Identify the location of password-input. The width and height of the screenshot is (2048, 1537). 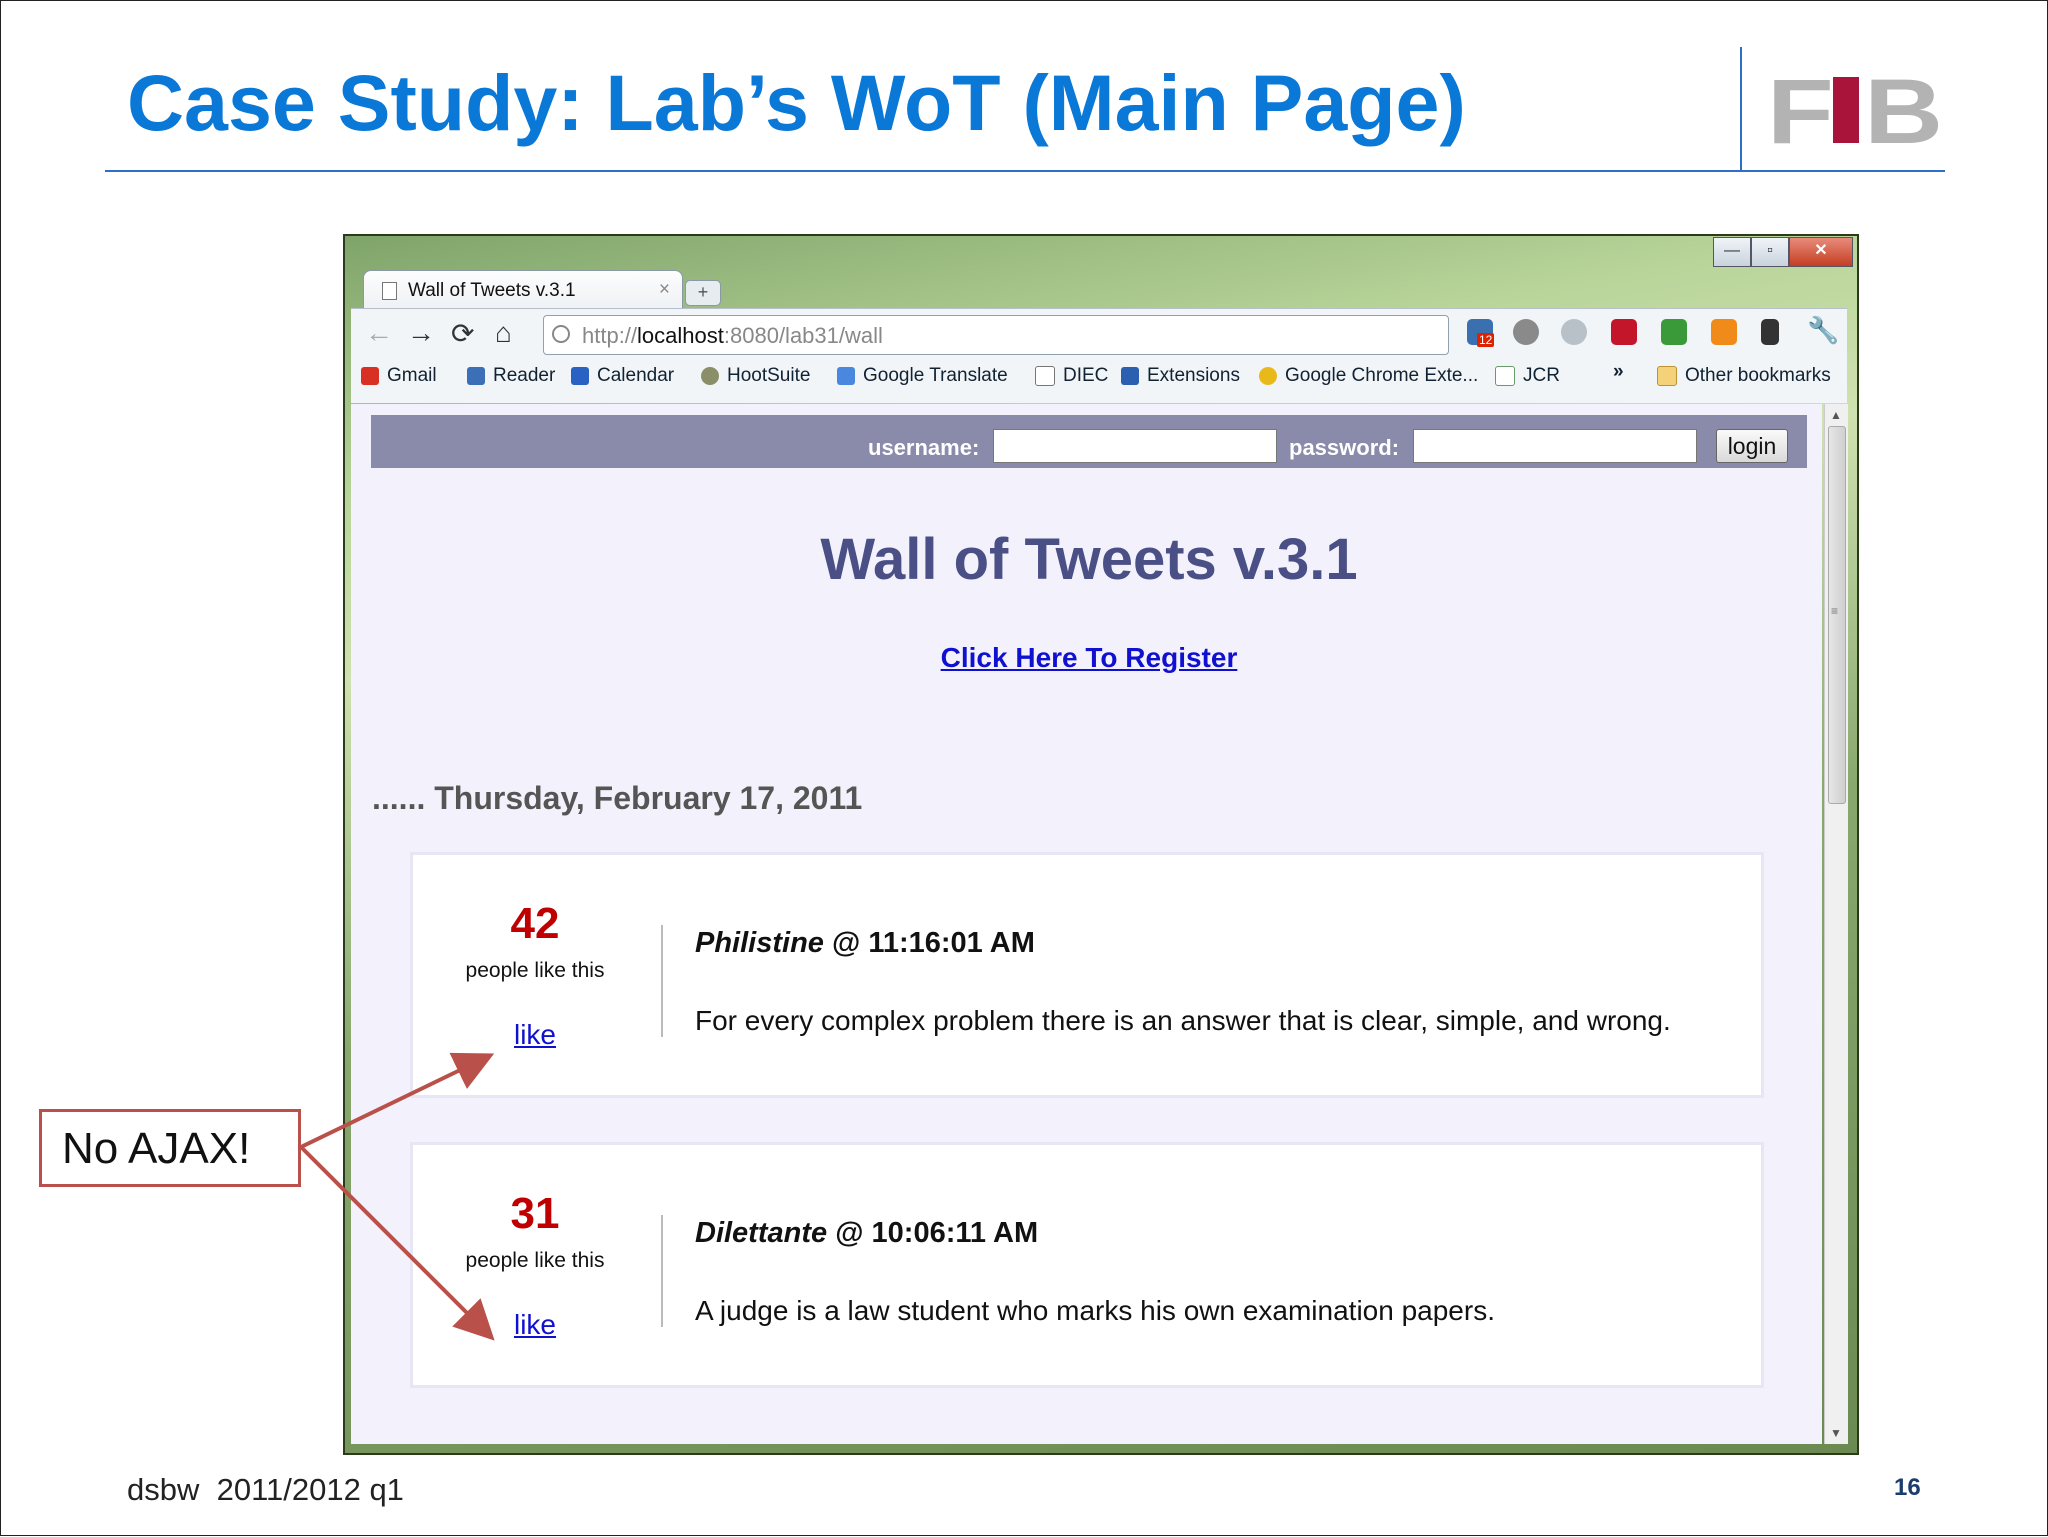
(1555, 446).